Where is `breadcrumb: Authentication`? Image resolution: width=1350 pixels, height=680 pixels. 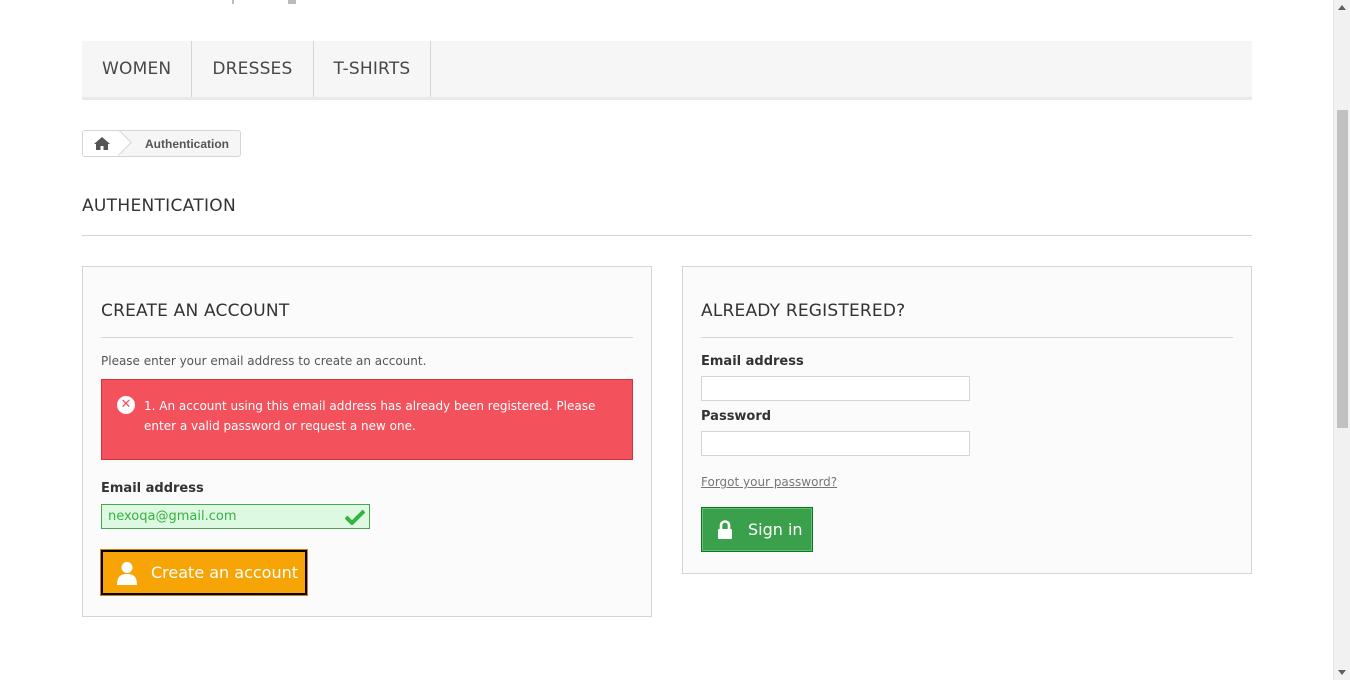
breadcrumb: Authentication is located at coordinates (161, 143).